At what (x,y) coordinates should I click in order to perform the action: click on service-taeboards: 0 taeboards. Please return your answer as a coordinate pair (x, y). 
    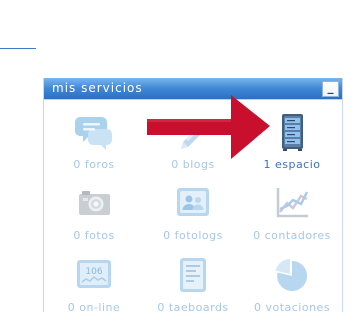
    Looking at the image, I should click on (193, 289).